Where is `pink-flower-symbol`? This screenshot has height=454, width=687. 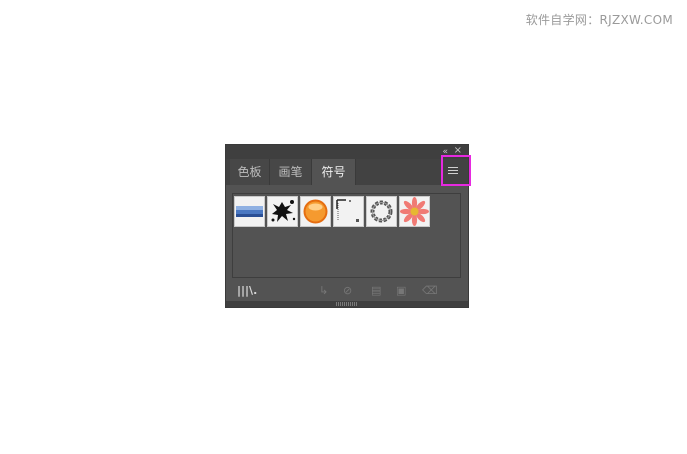
pink-flower-symbol is located at coordinates (414, 211).